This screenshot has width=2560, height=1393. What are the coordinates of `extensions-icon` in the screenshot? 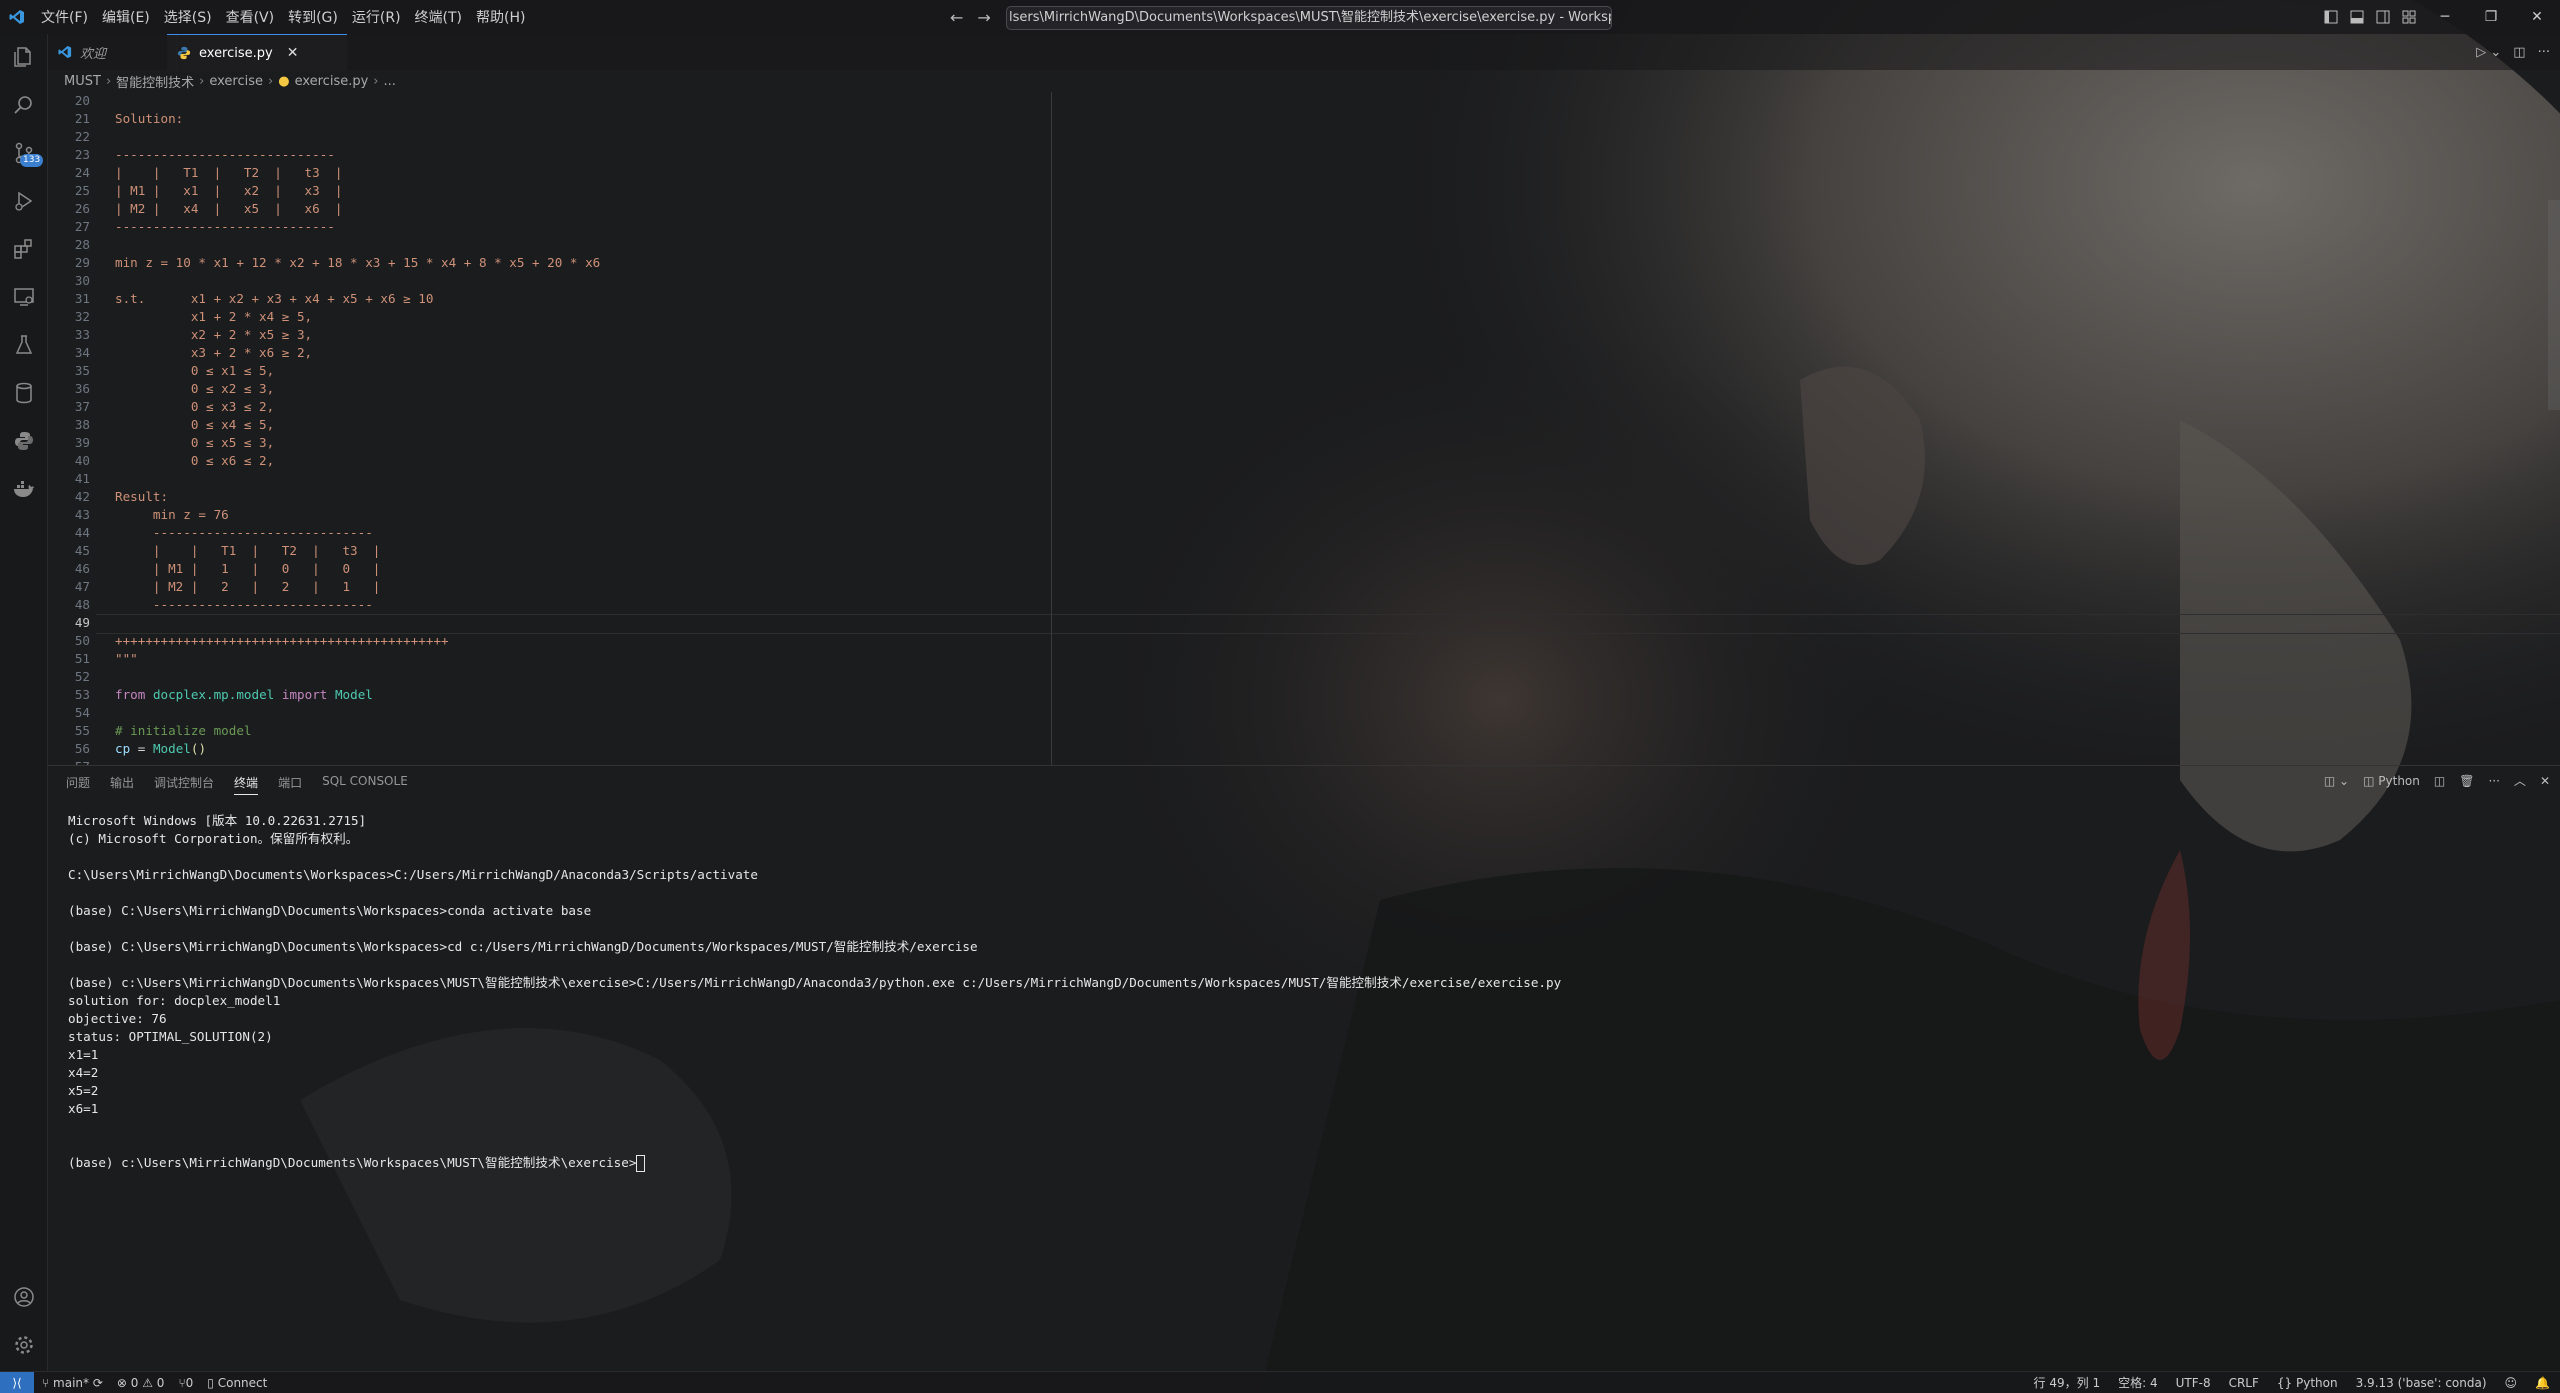 It's located at (23, 249).